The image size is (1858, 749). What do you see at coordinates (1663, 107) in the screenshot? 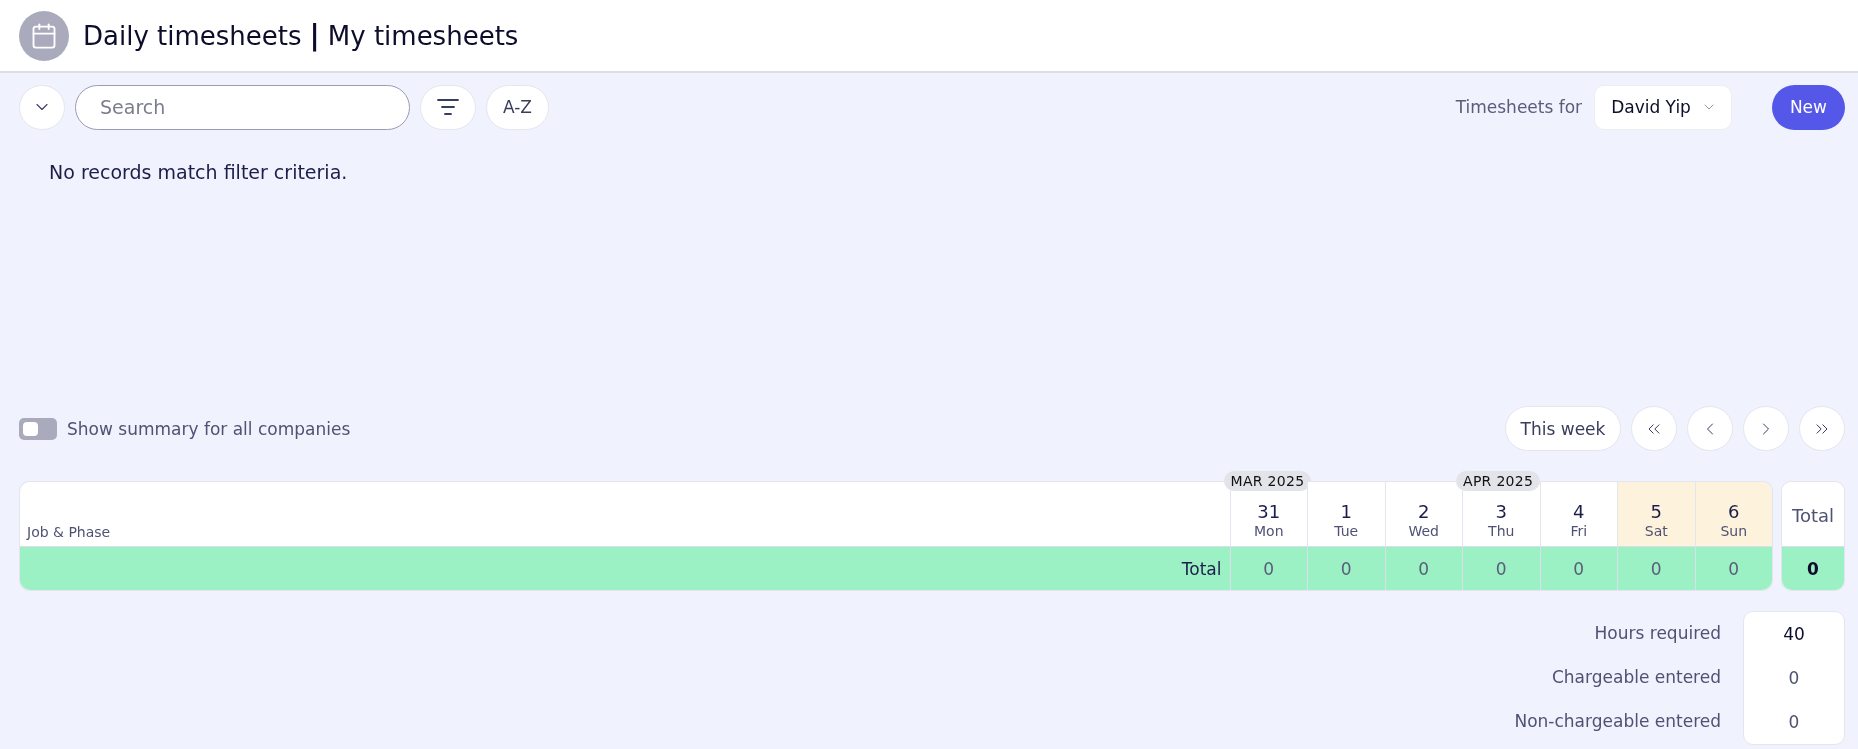
I see `person-select: David Yip` at bounding box center [1663, 107].